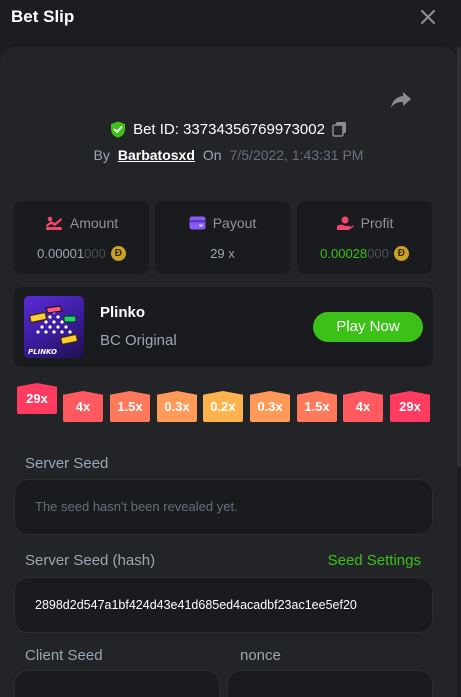  Describe the element at coordinates (364, 237) in the screenshot. I see `profit-stat: Profit 0.00028000 Đ` at that location.